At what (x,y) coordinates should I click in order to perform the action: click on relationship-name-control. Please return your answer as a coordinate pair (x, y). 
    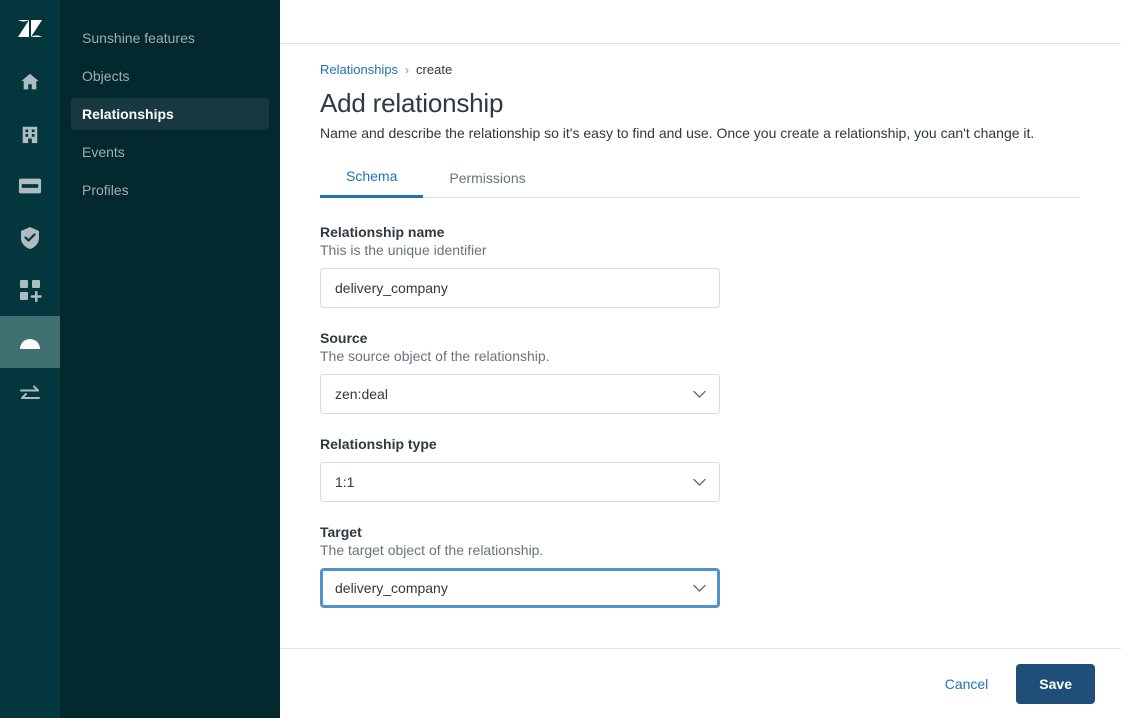
    Looking at the image, I should click on (520, 288).